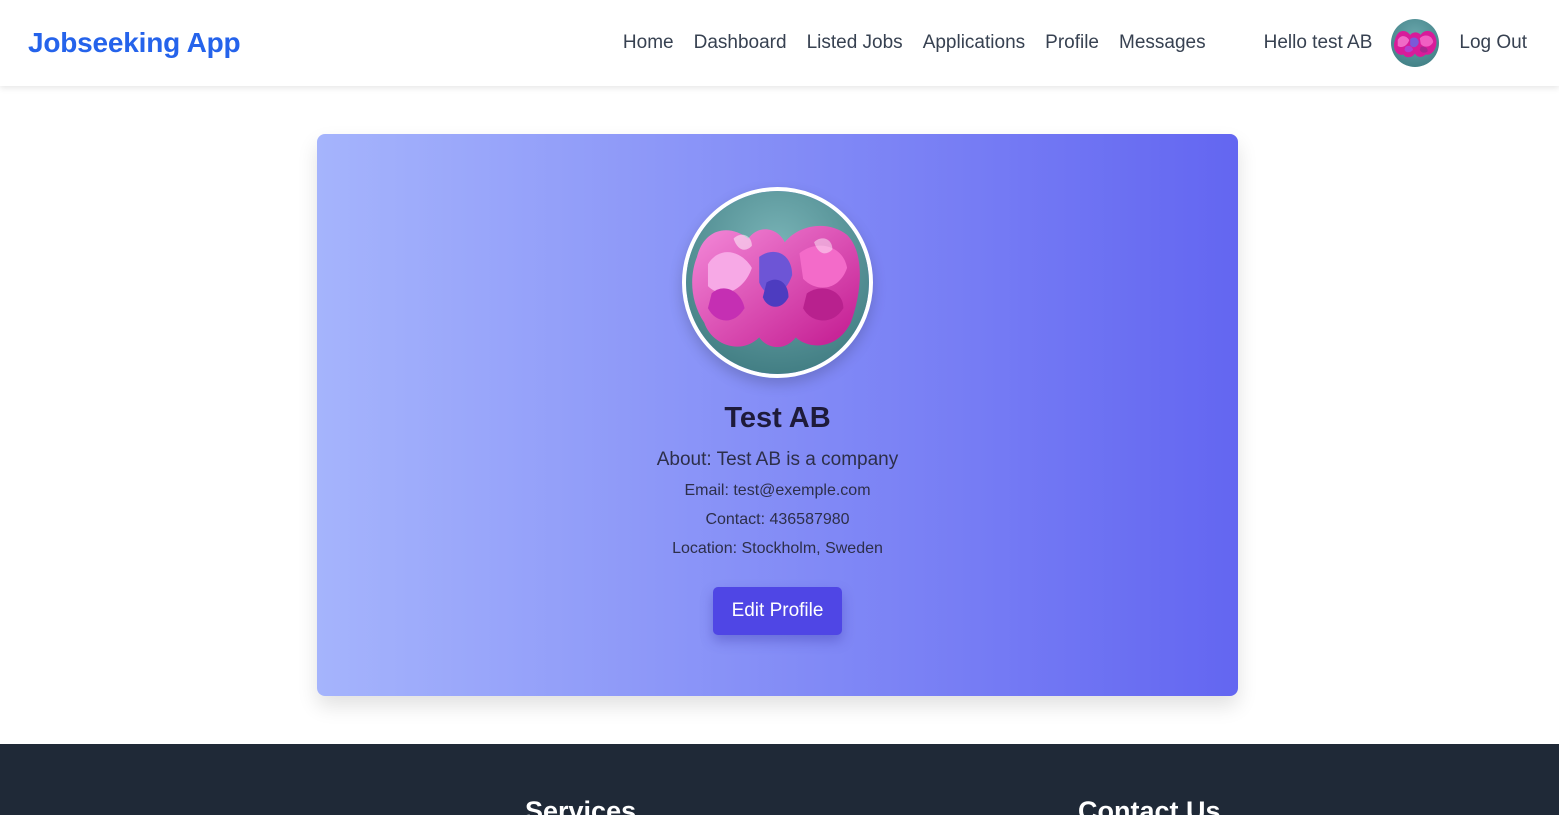 Image resolution: width=1559 pixels, height=815 pixels. Describe the element at coordinates (974, 43) in the screenshot. I see `nav-link-applications: Applications` at that location.